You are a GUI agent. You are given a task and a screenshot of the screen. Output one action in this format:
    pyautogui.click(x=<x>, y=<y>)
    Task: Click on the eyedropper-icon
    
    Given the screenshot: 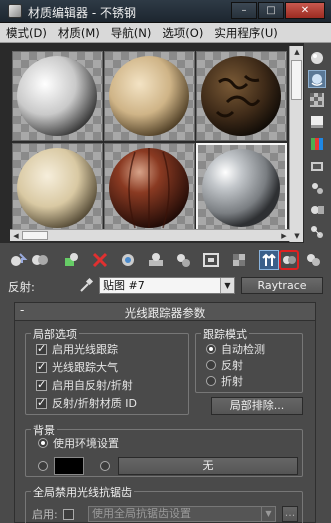 What is the action you would take?
    pyautogui.click(x=86, y=285)
    